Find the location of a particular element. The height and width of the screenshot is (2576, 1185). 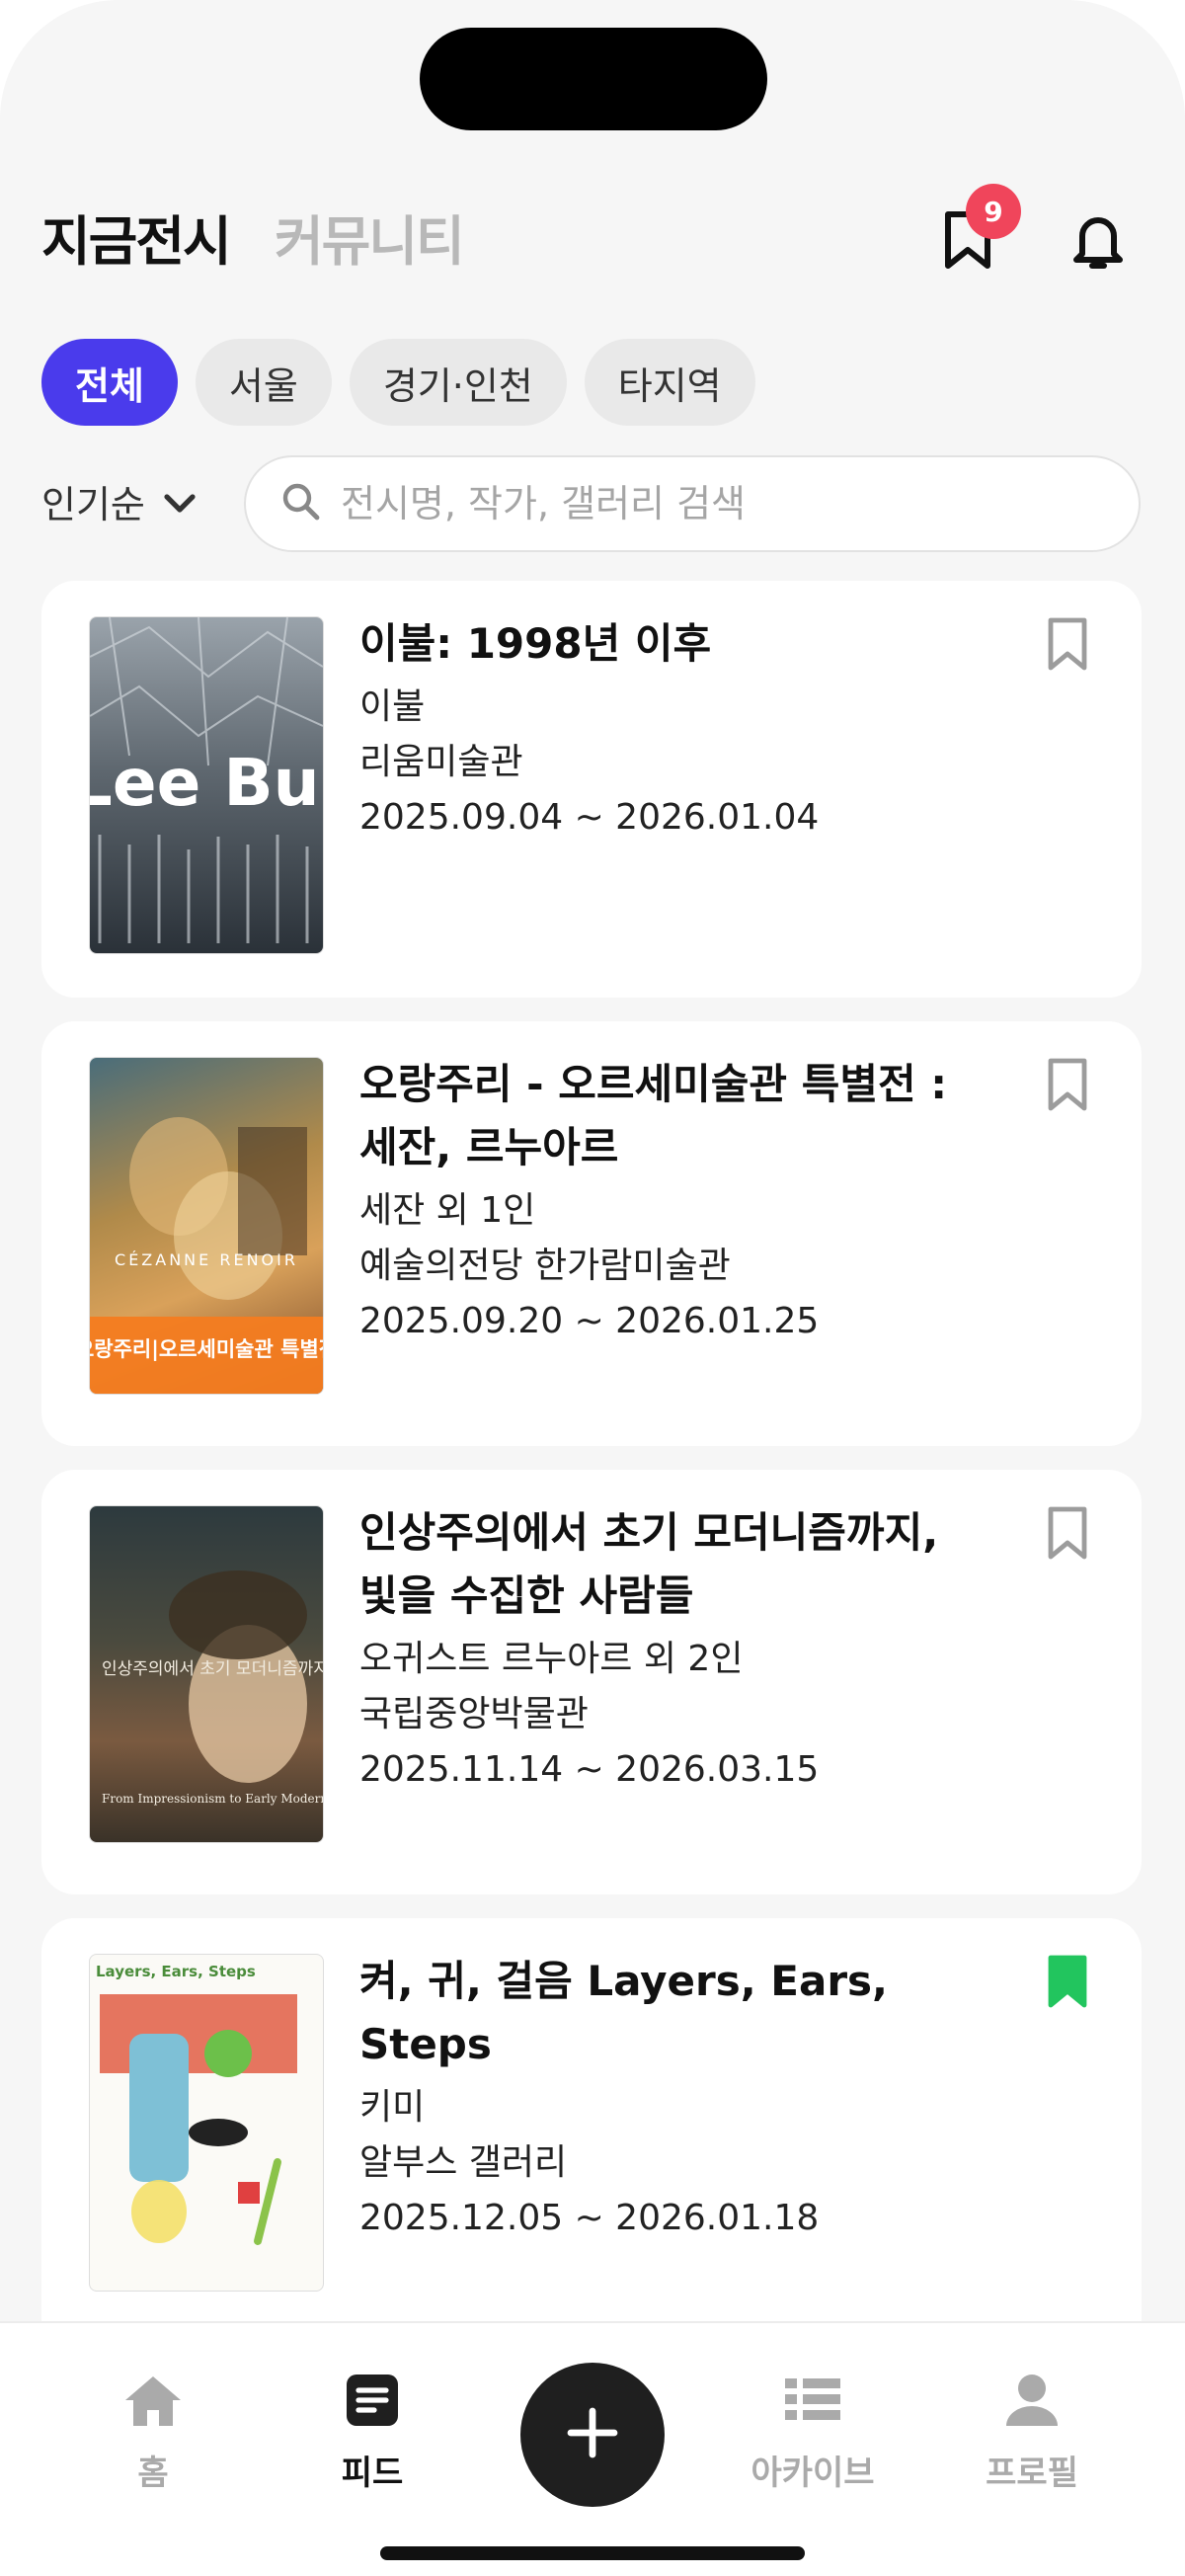

tab-community: 커뮤니티 is located at coordinates (370, 237).